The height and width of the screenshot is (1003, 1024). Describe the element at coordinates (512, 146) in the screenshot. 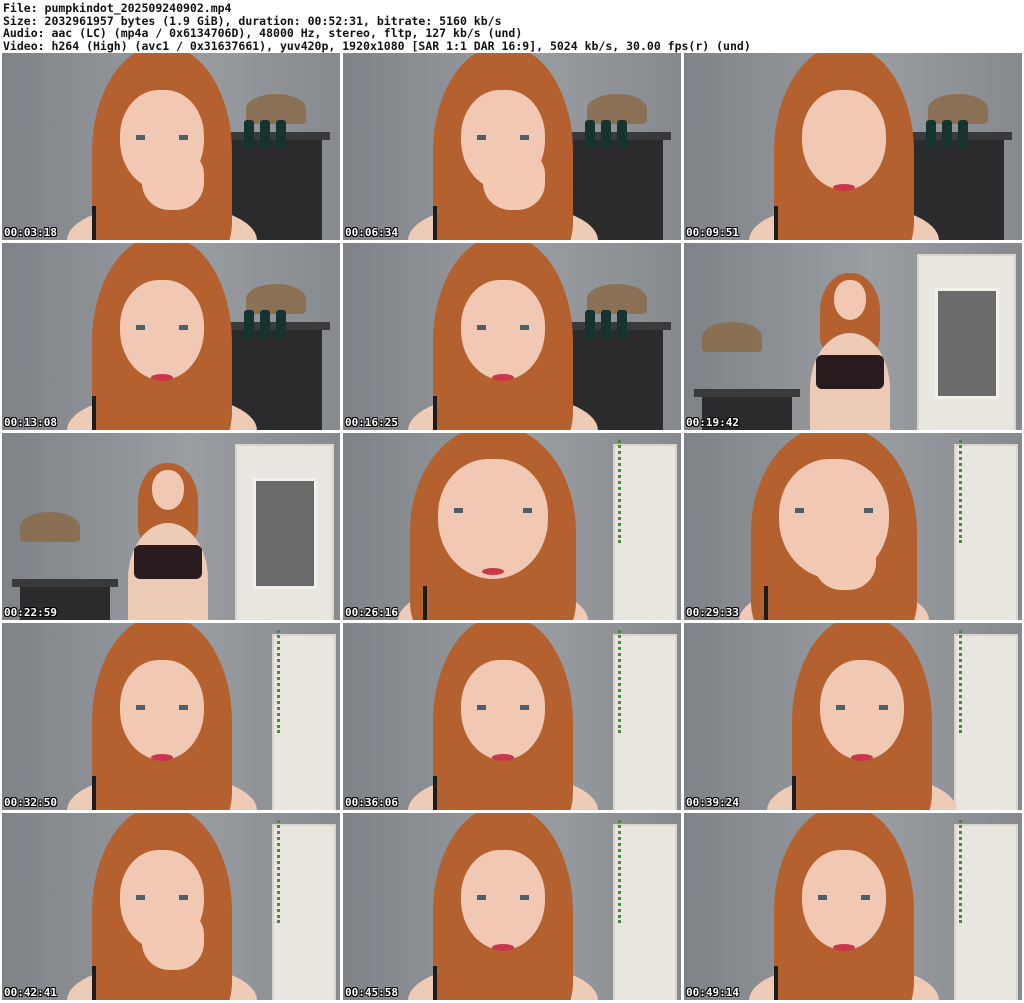

I see `video-frame-thumbnail: 00:06:34` at that location.